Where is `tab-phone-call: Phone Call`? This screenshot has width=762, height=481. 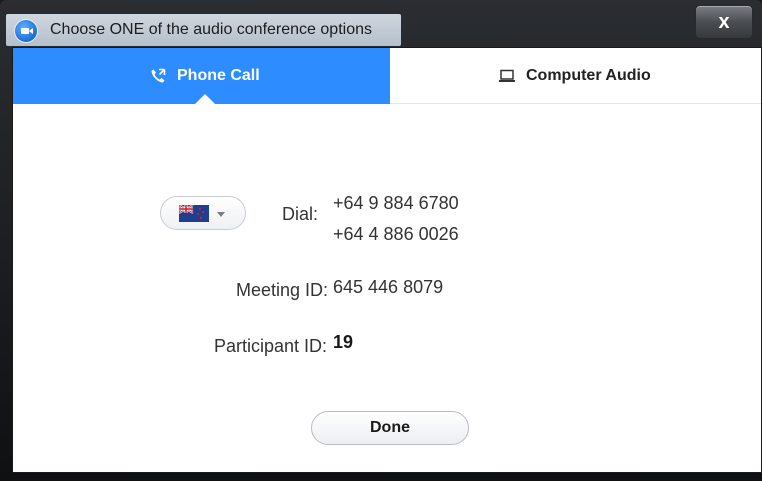 tab-phone-call: Phone Call is located at coordinates (201, 76).